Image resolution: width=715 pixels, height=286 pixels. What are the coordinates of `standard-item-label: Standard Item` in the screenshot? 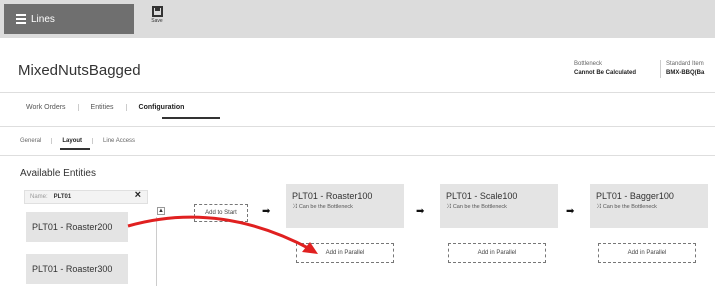 It's located at (685, 64).